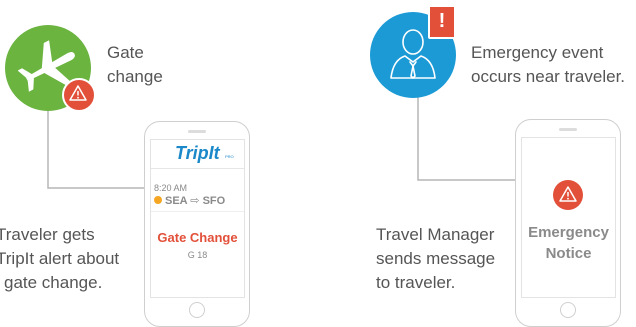 The width and height of the screenshot is (636, 327). I want to click on label-line: occurs near traveler., so click(548, 76).